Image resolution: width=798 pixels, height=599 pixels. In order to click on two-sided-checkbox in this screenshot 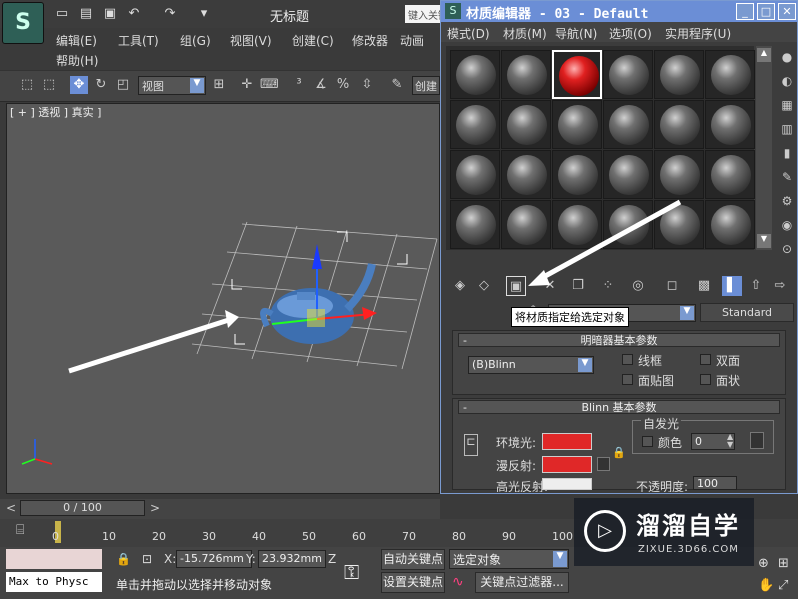, I will do `click(705, 359)`.